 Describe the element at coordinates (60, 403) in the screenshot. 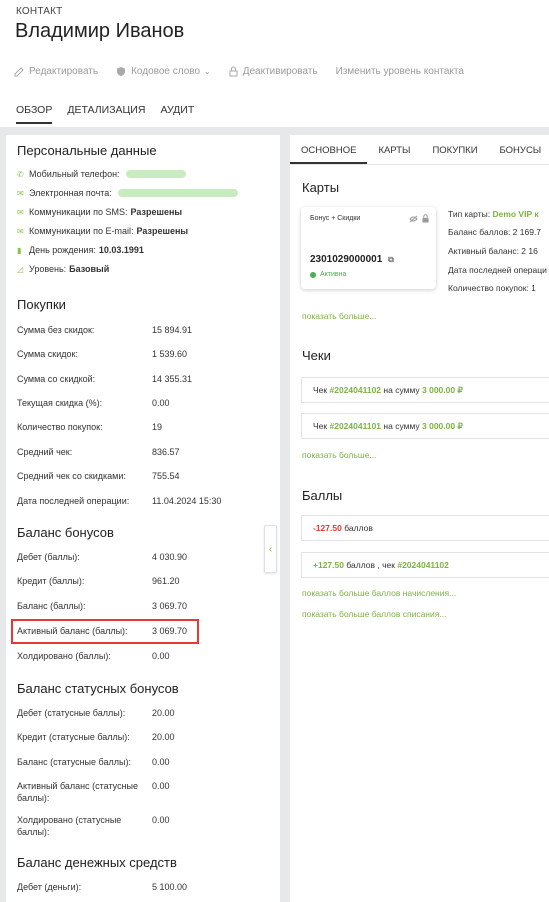

I see `purchase-row-label: Текущая скидка (%):` at that location.